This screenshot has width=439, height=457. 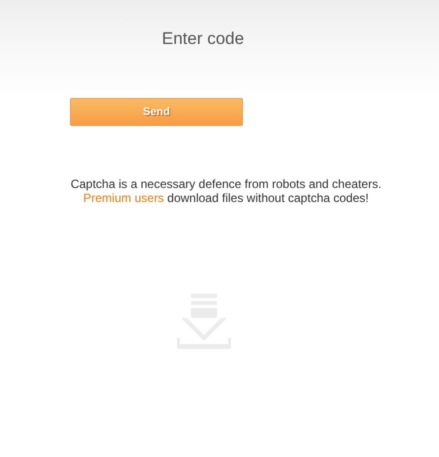 What do you see at coordinates (226, 191) in the screenshot?
I see `captcha-note: Captcha is a necessary defence from robots and cheaters. Premium users download files without captcha codes!` at bounding box center [226, 191].